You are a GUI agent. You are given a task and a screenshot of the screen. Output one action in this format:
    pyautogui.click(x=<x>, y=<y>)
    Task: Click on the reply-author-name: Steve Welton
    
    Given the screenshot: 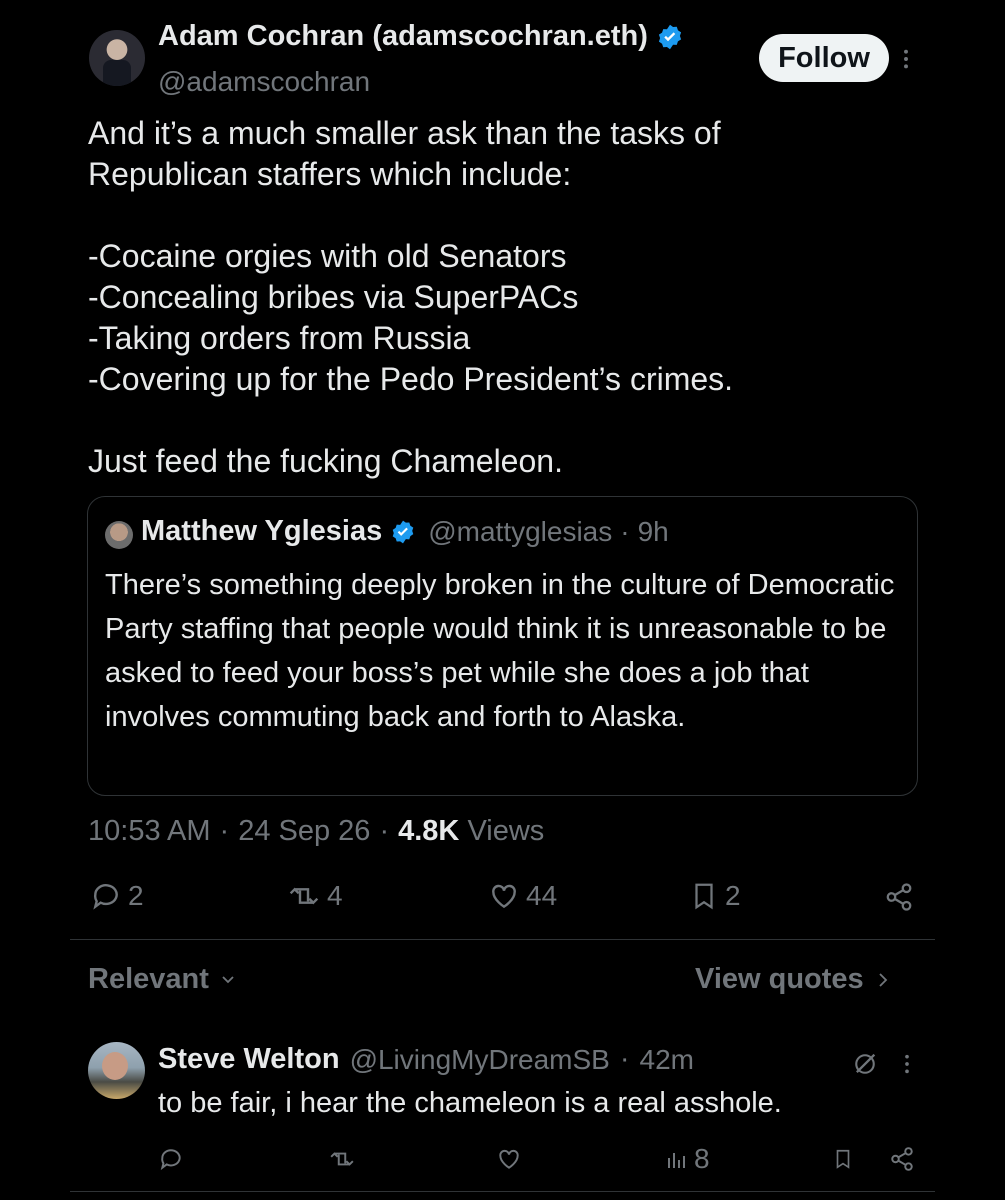 What is the action you would take?
    pyautogui.click(x=249, y=1059)
    